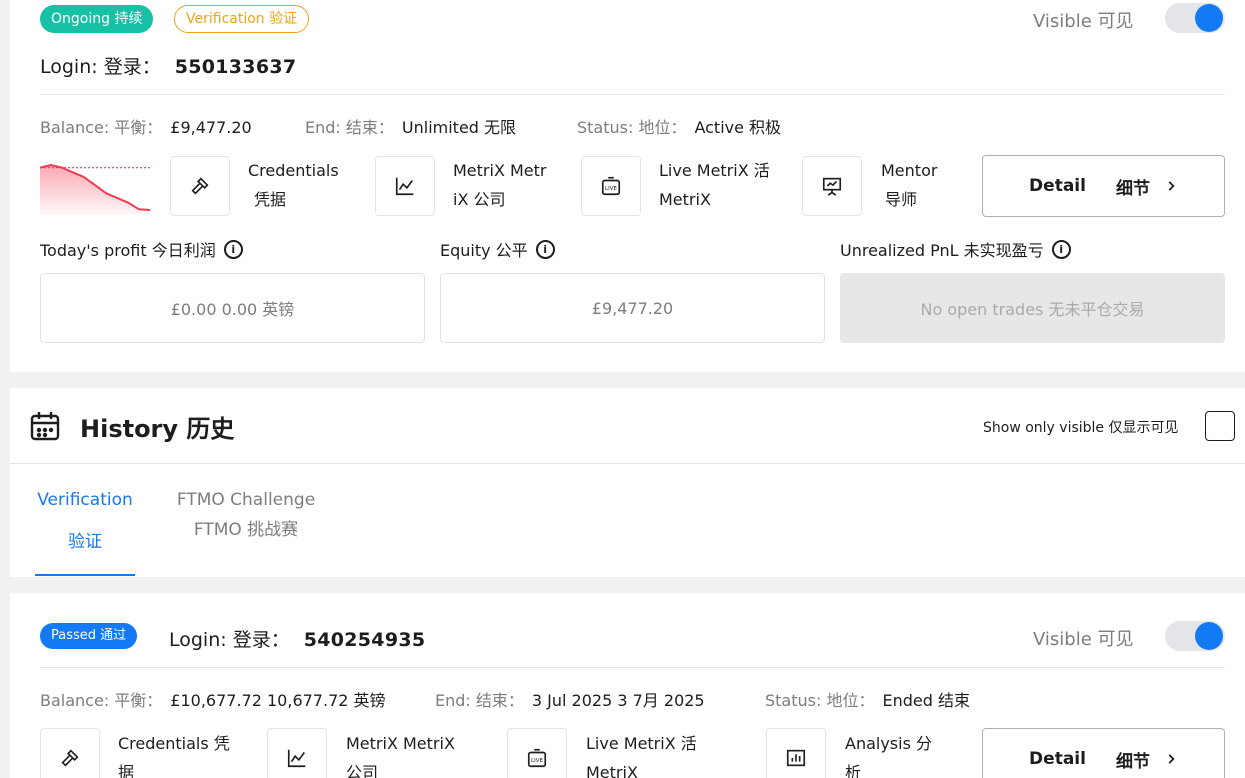 This screenshot has height=778, width=1245. Describe the element at coordinates (211, 127) in the screenshot. I see `balance-value: £9,477.20` at that location.